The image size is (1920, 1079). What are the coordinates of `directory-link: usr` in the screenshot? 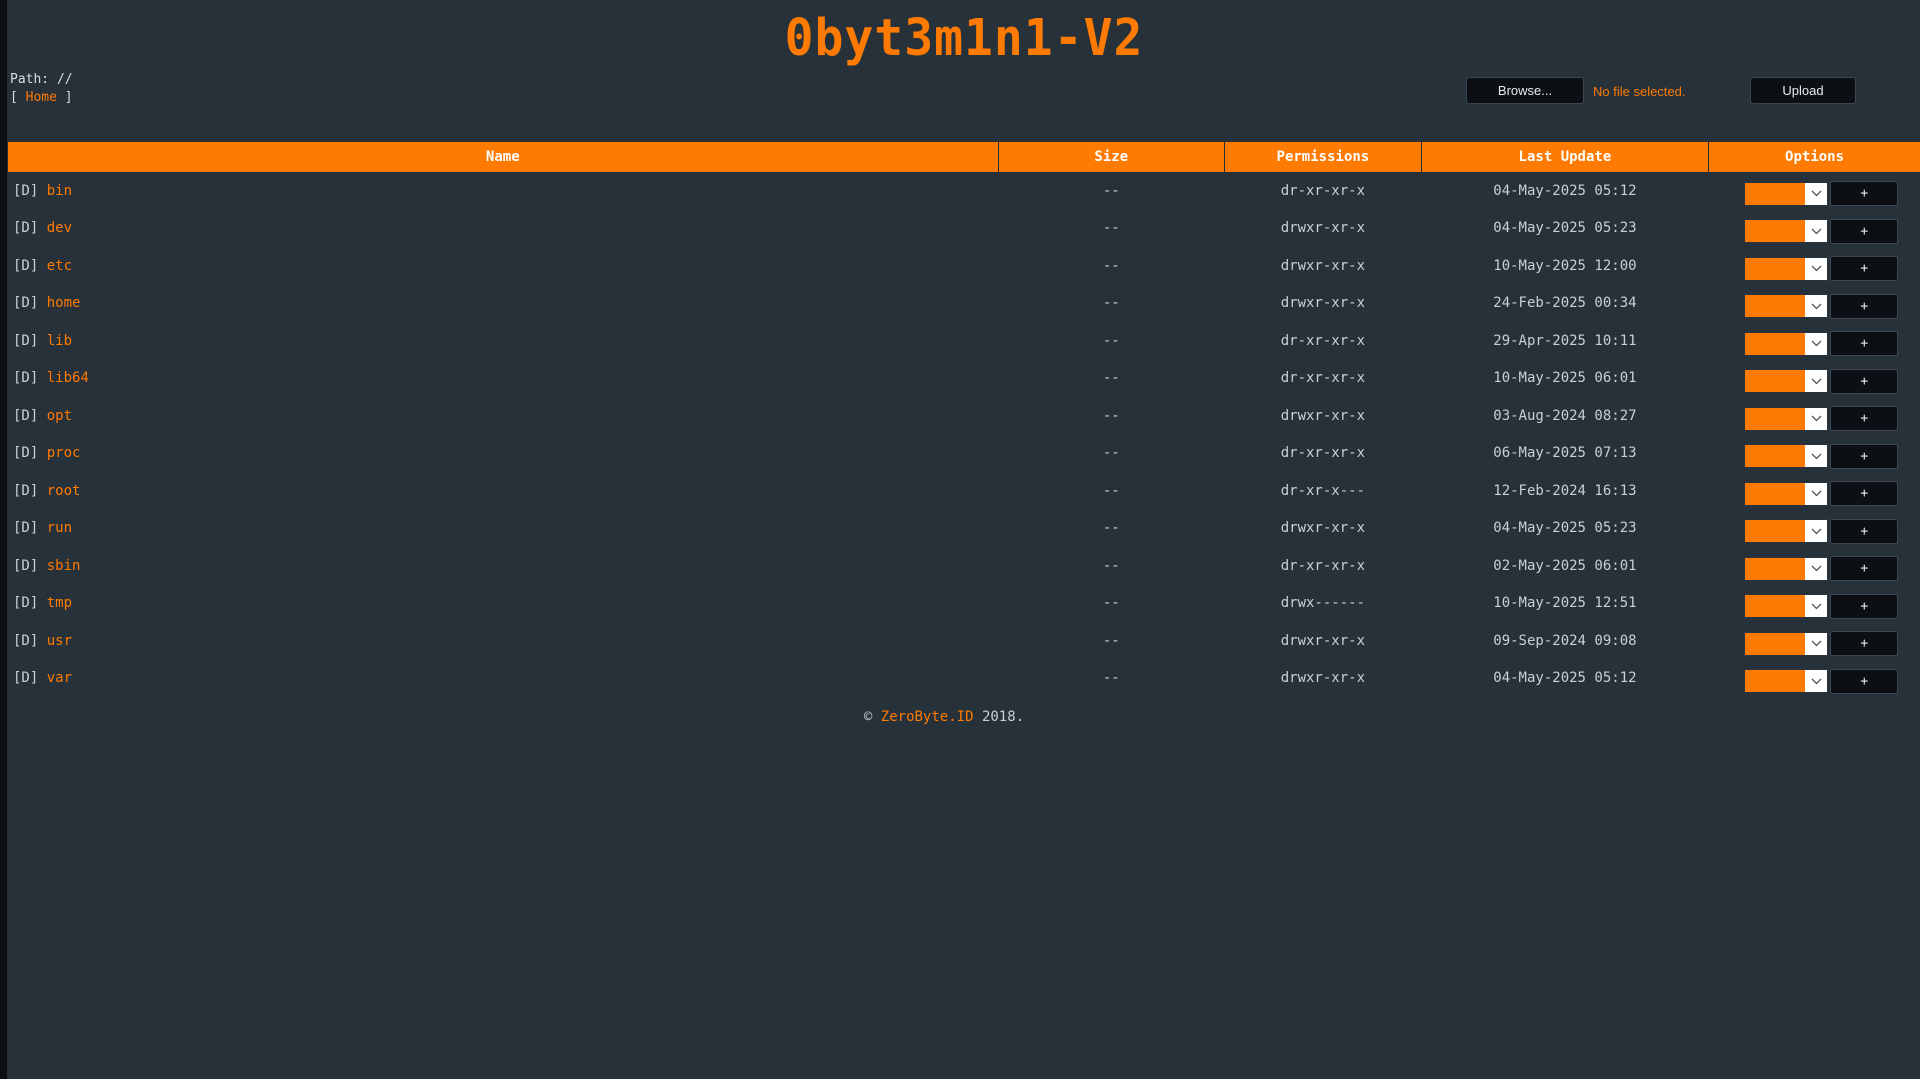 It's located at (59, 641).